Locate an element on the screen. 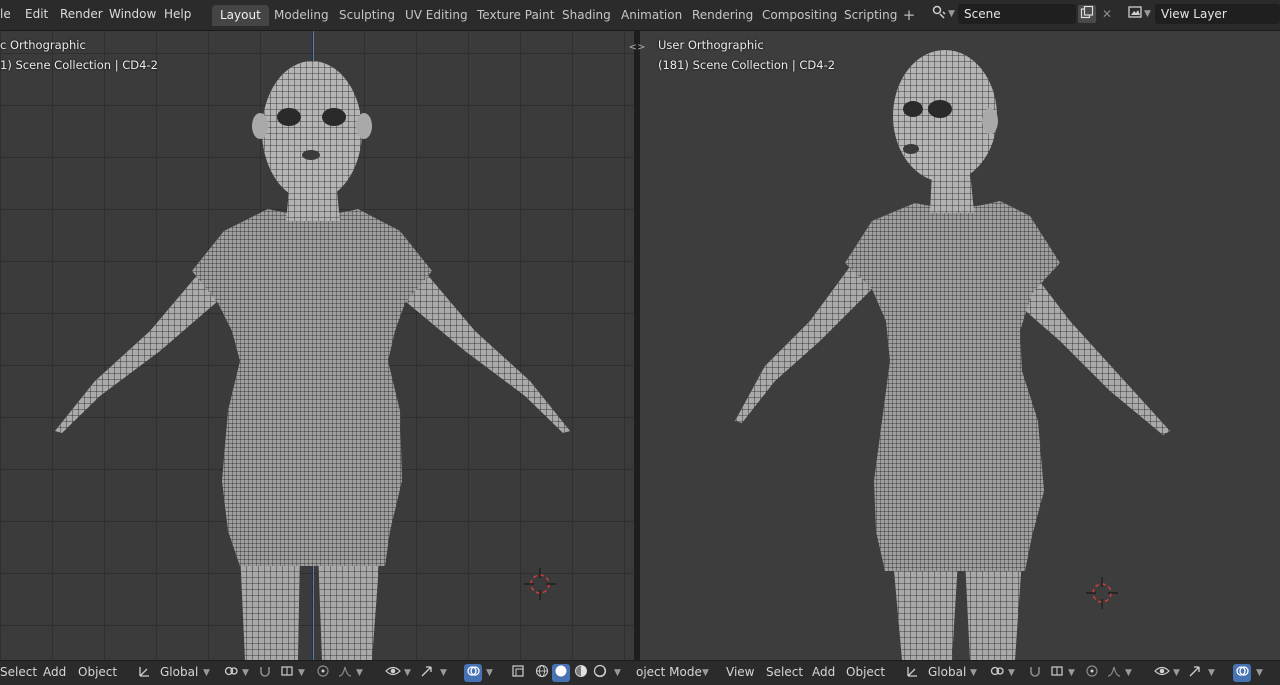 Image resolution: width=1280 pixels, height=685 pixels. right-view-name: User Orthographic is located at coordinates (711, 45).